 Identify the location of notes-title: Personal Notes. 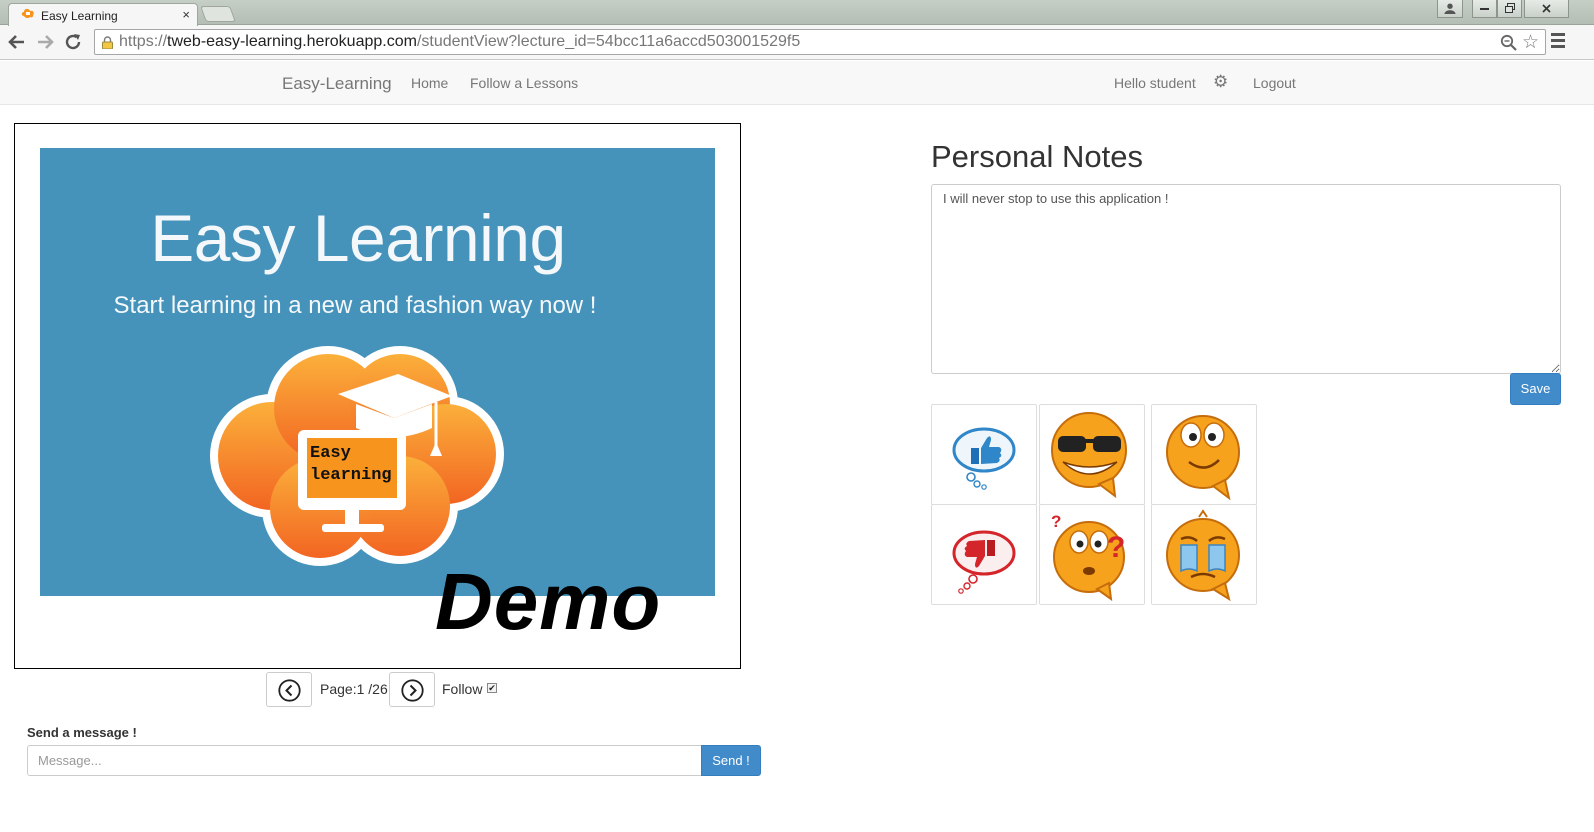
(1037, 156).